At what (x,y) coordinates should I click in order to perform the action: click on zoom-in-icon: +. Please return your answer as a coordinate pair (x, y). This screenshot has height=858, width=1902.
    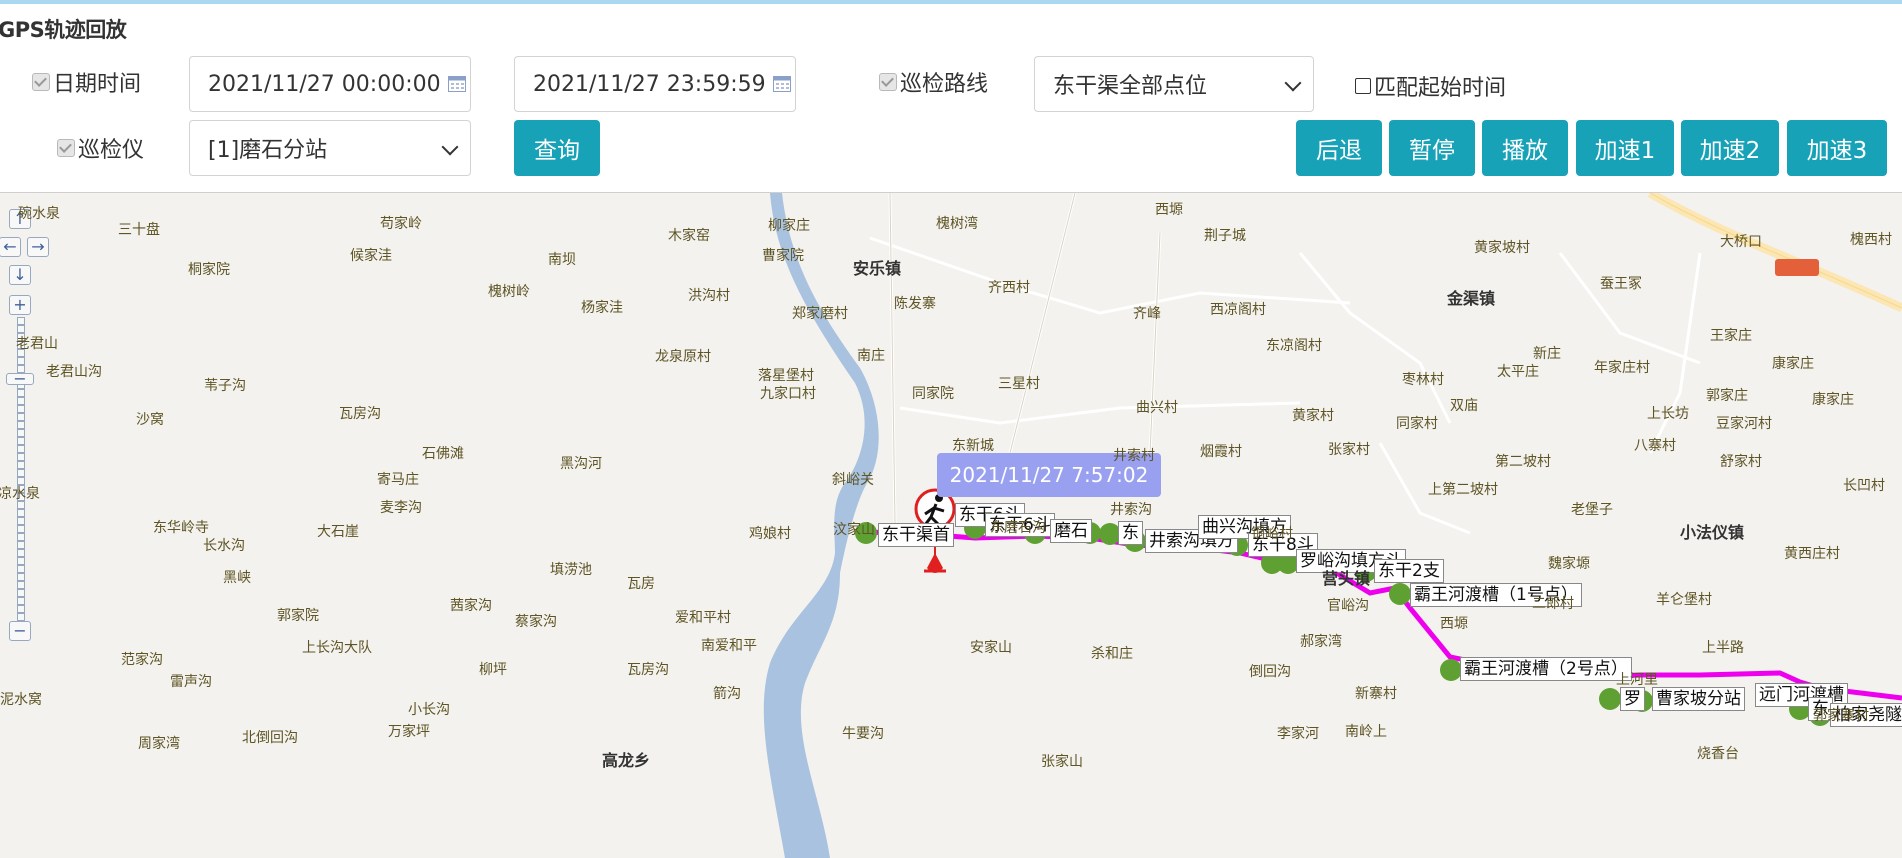
    Looking at the image, I should click on (20, 305).